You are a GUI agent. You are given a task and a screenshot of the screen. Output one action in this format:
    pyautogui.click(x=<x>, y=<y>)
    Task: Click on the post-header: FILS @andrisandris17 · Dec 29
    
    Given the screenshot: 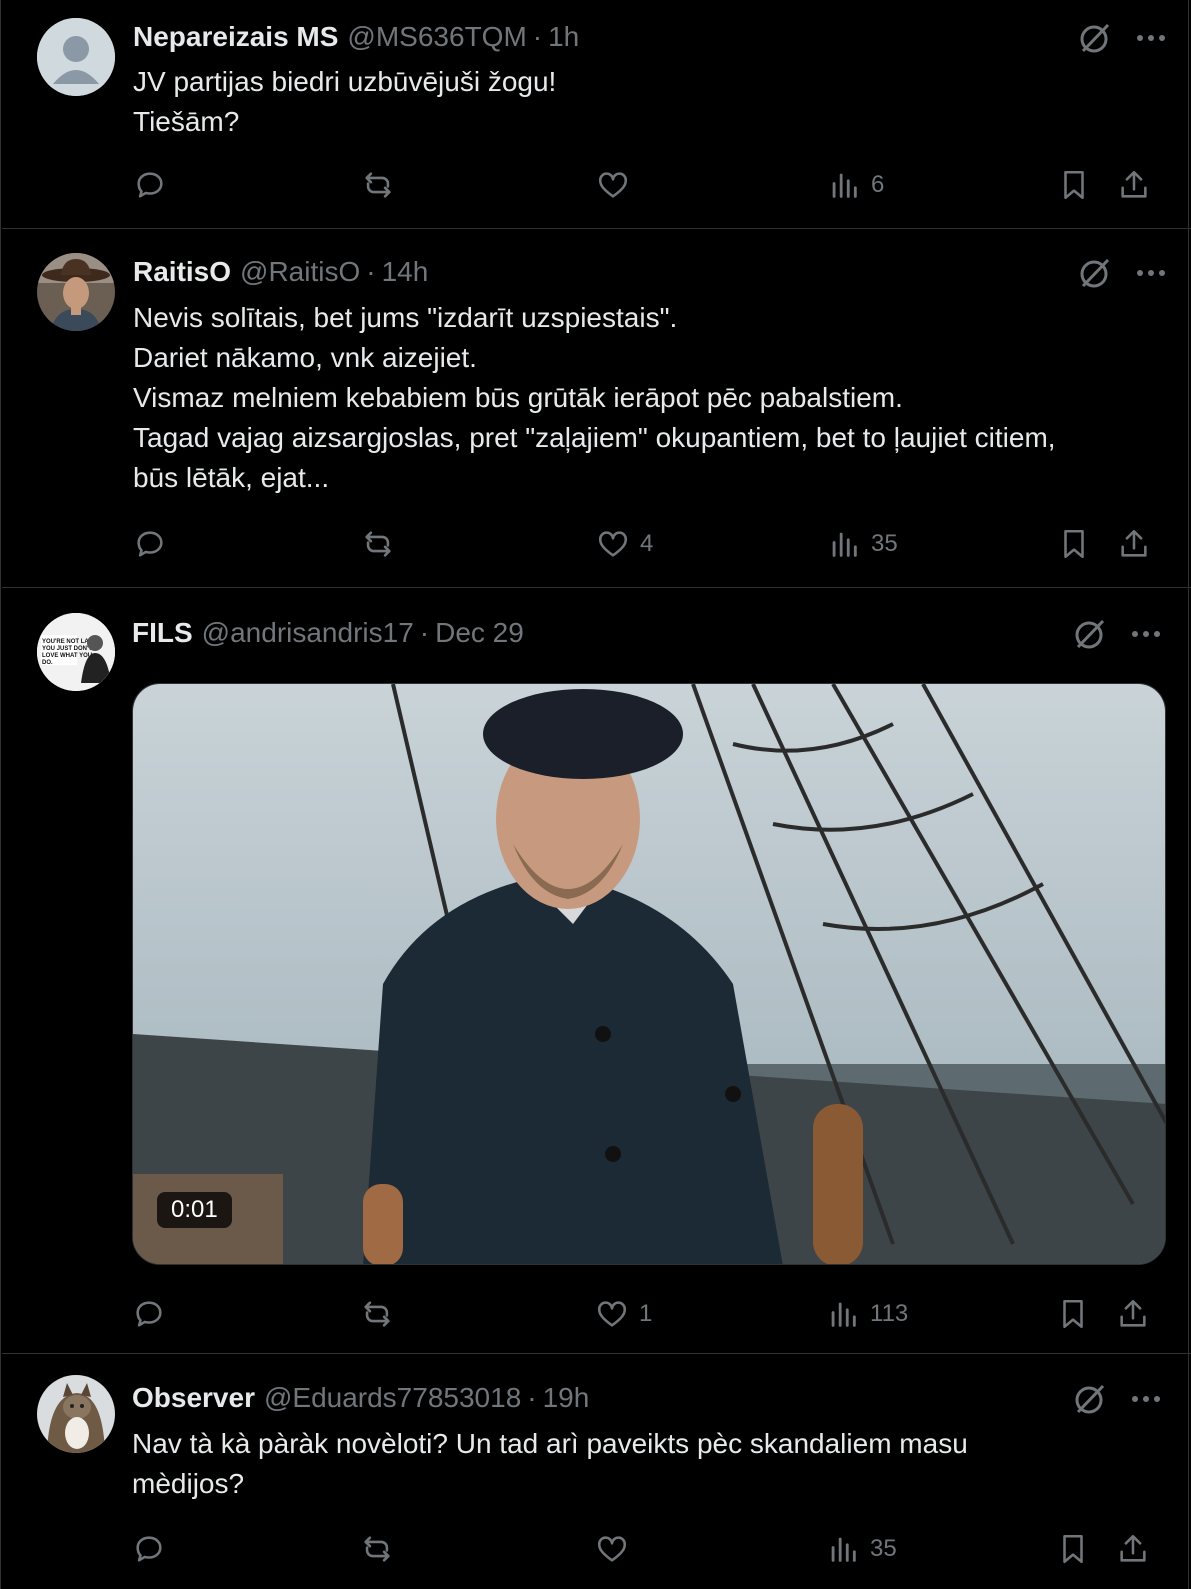 What is the action you would take?
    pyautogui.click(x=328, y=633)
    